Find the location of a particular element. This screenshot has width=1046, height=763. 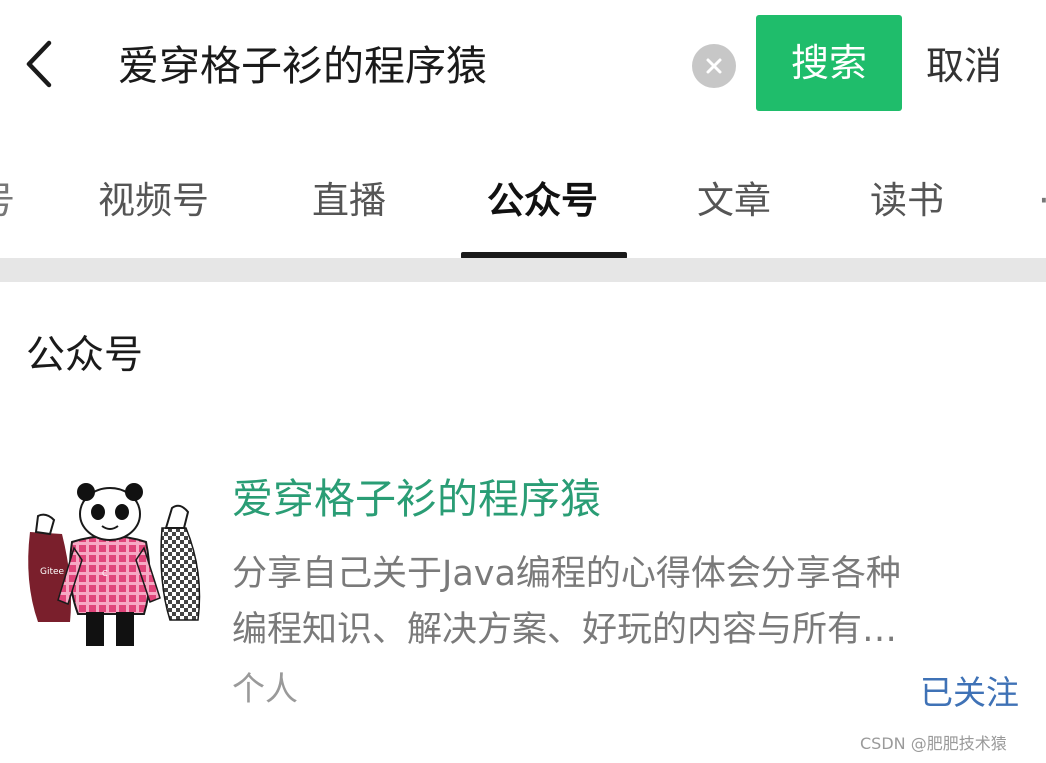

account-name: 爱穿格子衫的程序猿 is located at coordinates (416, 499).